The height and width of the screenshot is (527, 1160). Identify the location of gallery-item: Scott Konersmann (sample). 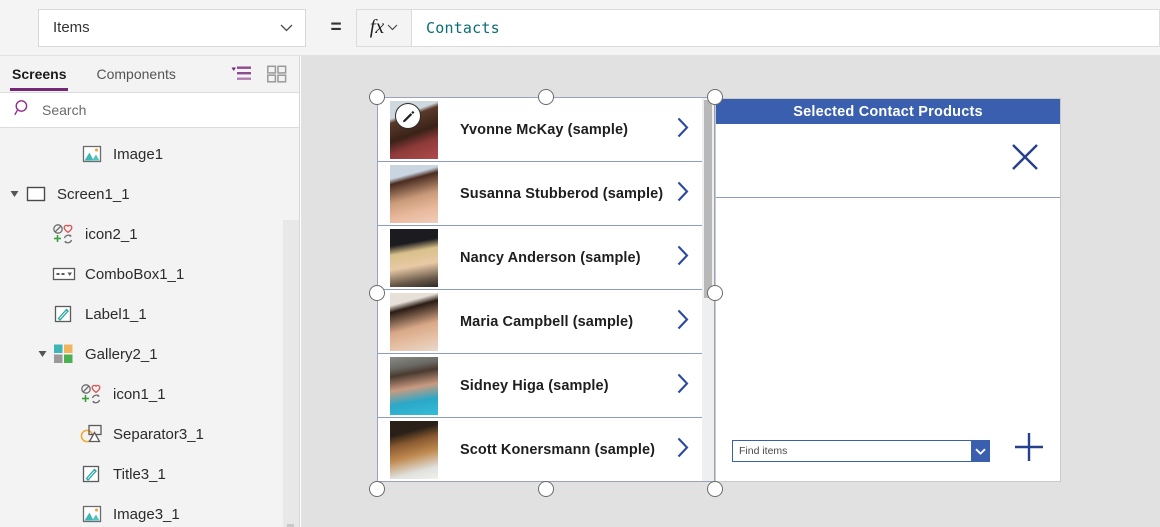
(546, 449).